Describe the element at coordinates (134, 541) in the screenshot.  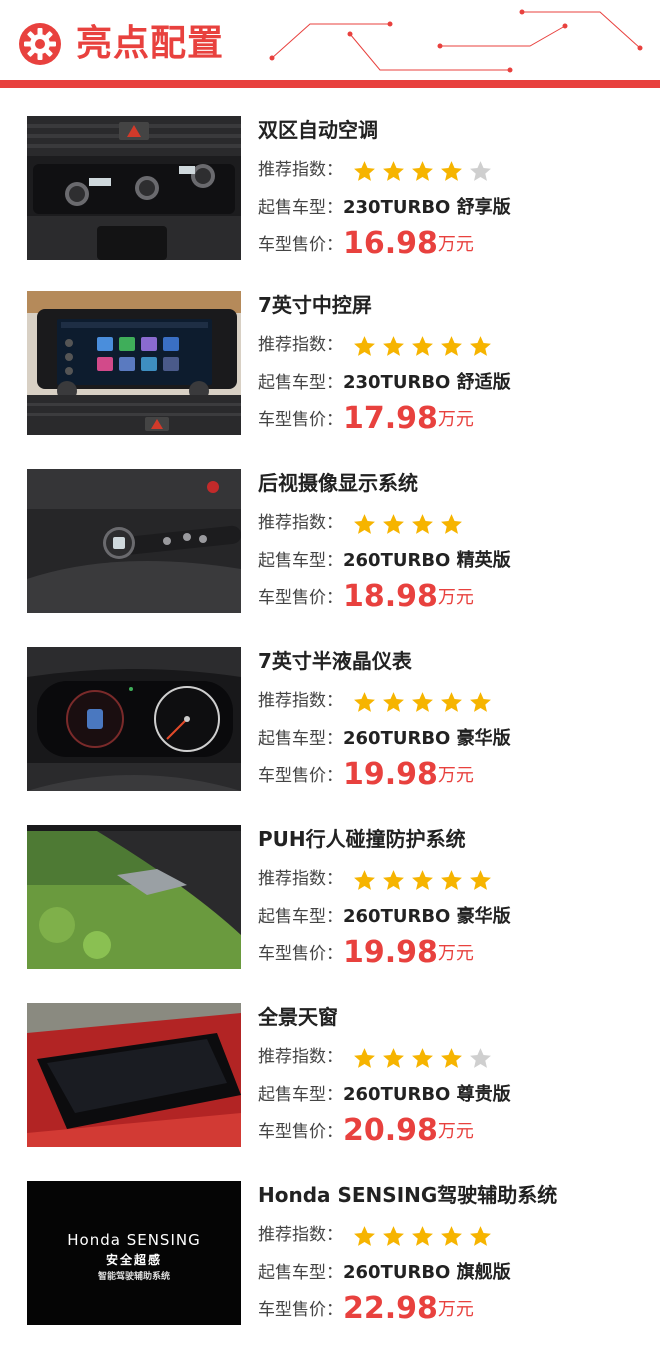
I see `lanewatch-camera-stalk-photo` at that location.